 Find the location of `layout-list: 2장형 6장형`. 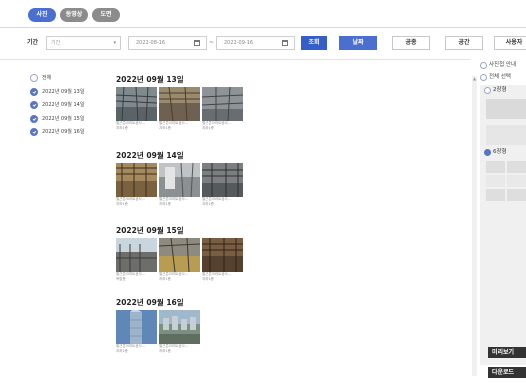

layout-list: 2장형 6장형 is located at coordinates (503, 225).